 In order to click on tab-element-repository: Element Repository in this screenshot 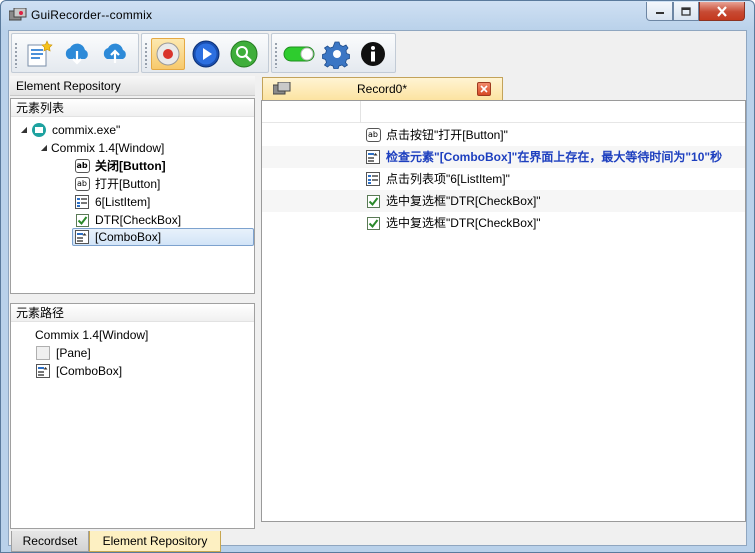, I will do `click(155, 541)`.